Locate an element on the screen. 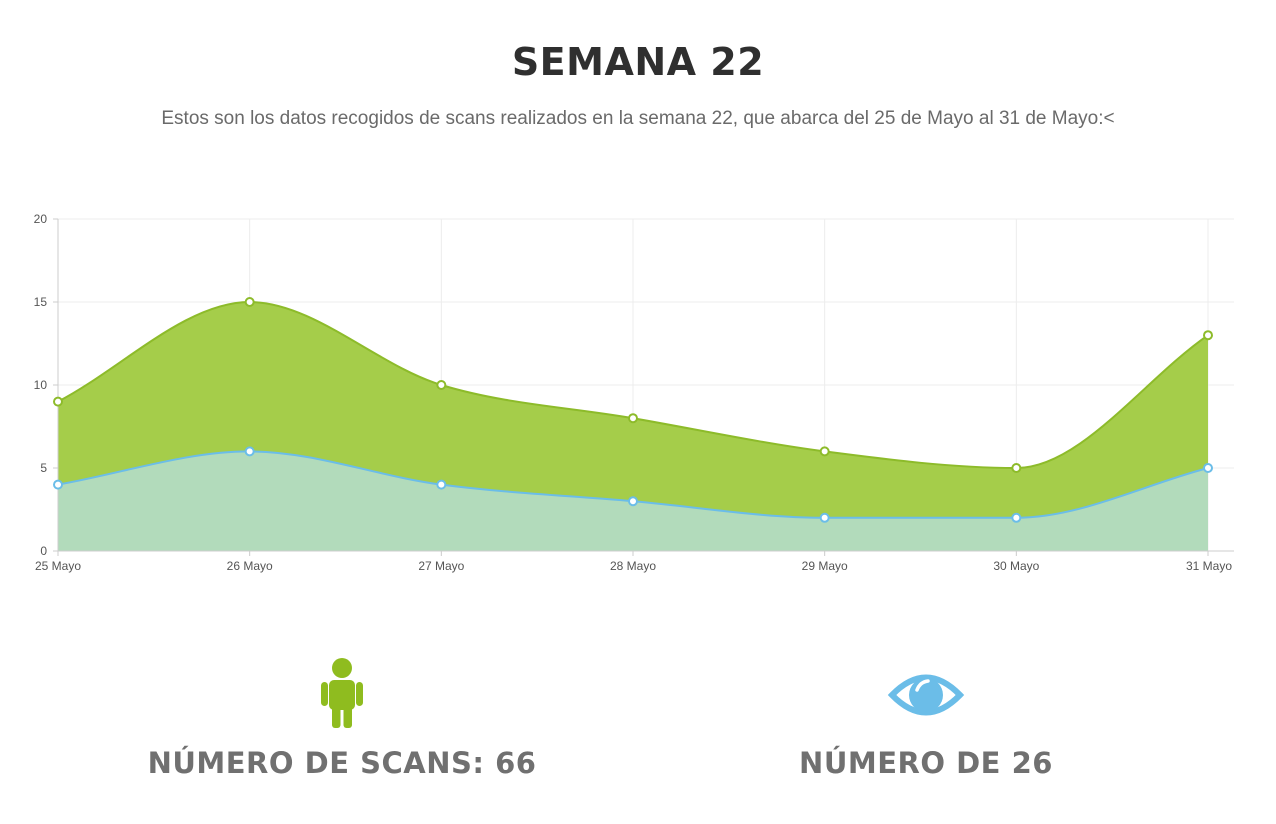 This screenshot has height=824, width=1276. person-icon is located at coordinates (342, 693).